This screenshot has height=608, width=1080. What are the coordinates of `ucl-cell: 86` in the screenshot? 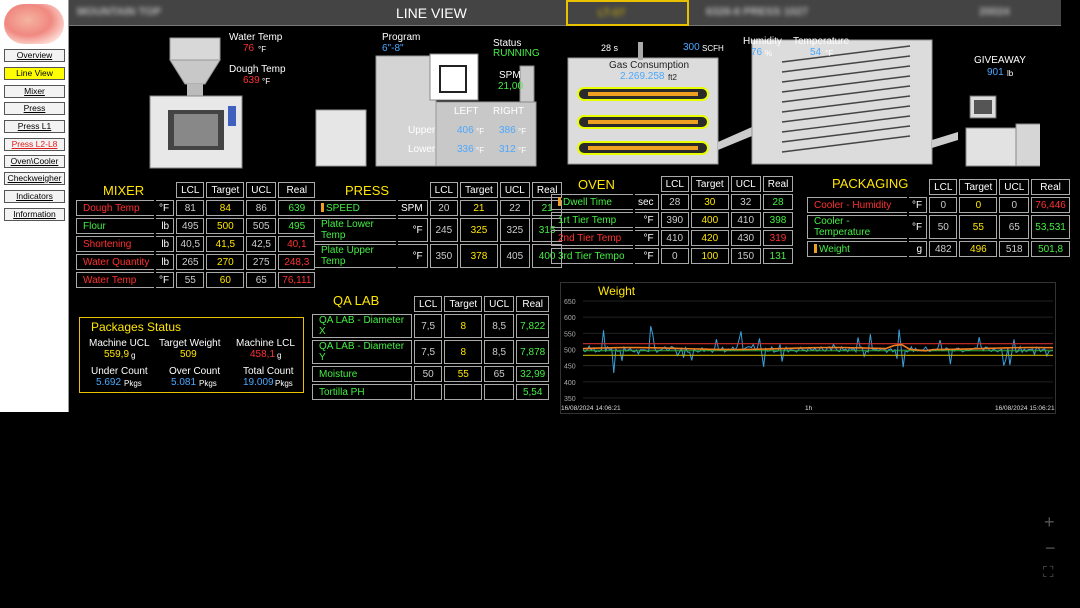 It's located at (261, 208).